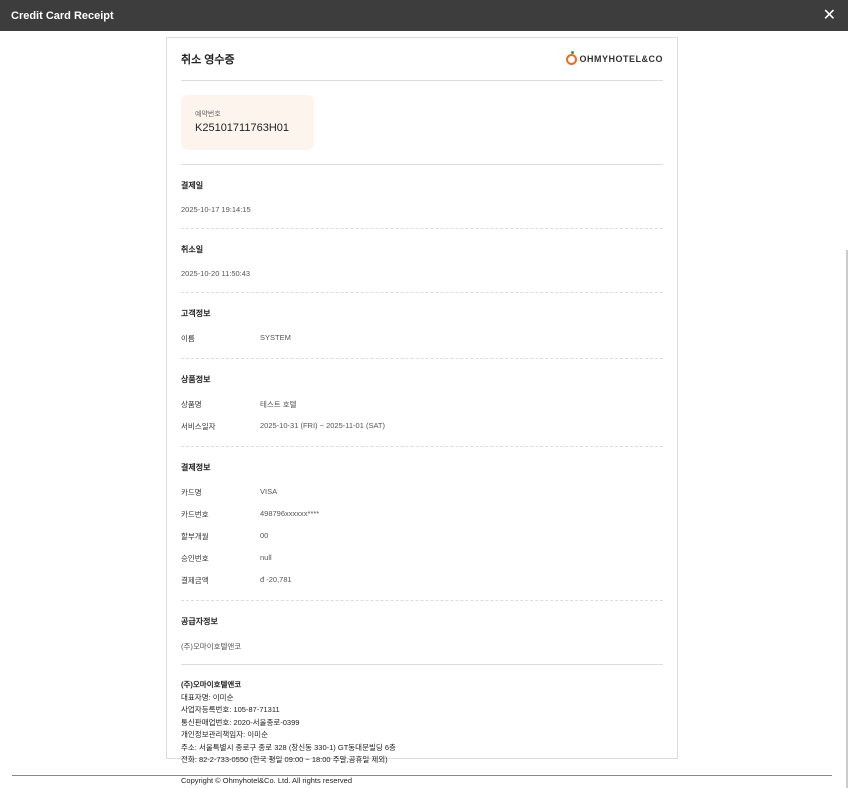  I want to click on row-key: 승인번호, so click(195, 558).